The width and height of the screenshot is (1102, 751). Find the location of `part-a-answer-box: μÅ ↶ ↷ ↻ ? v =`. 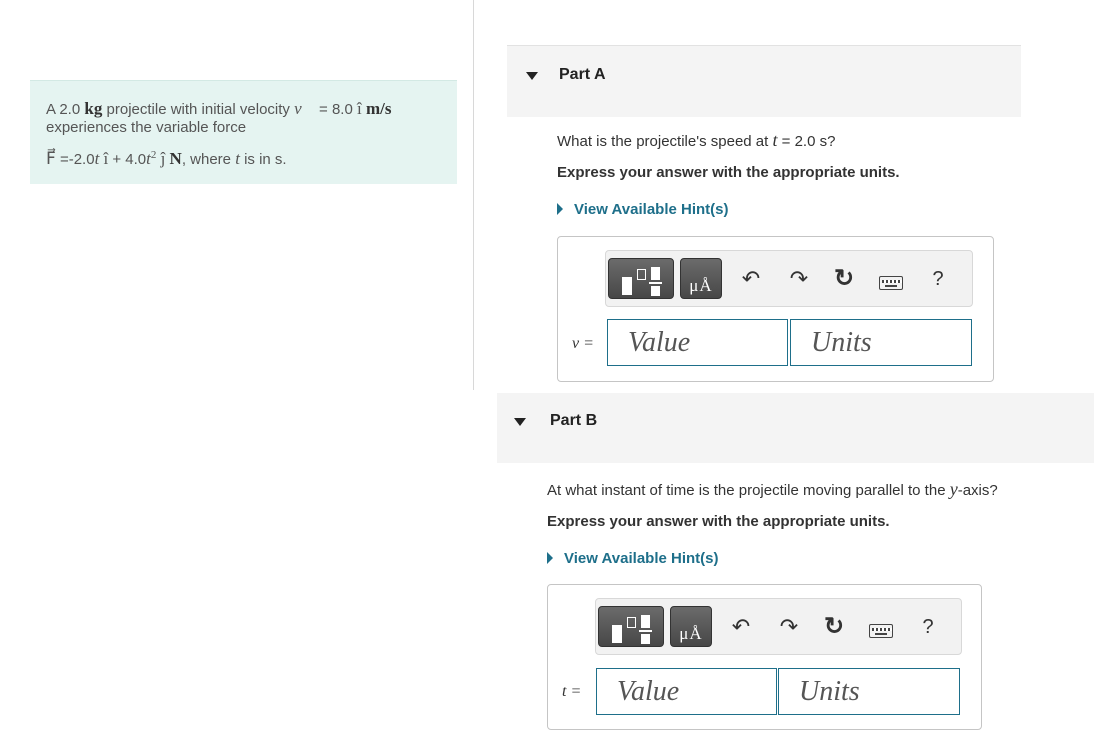

part-a-answer-box: μÅ ↶ ↷ ↻ ? v = is located at coordinates (775, 309).